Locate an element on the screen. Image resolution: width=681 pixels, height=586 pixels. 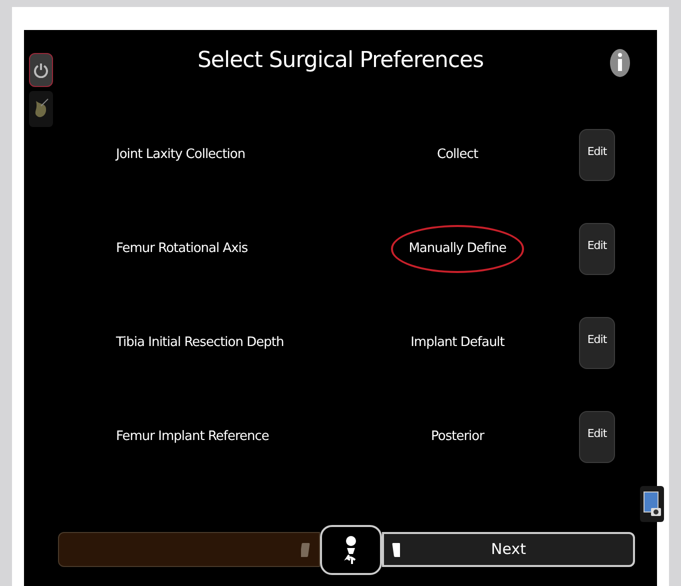
power-icon is located at coordinates (41, 70).